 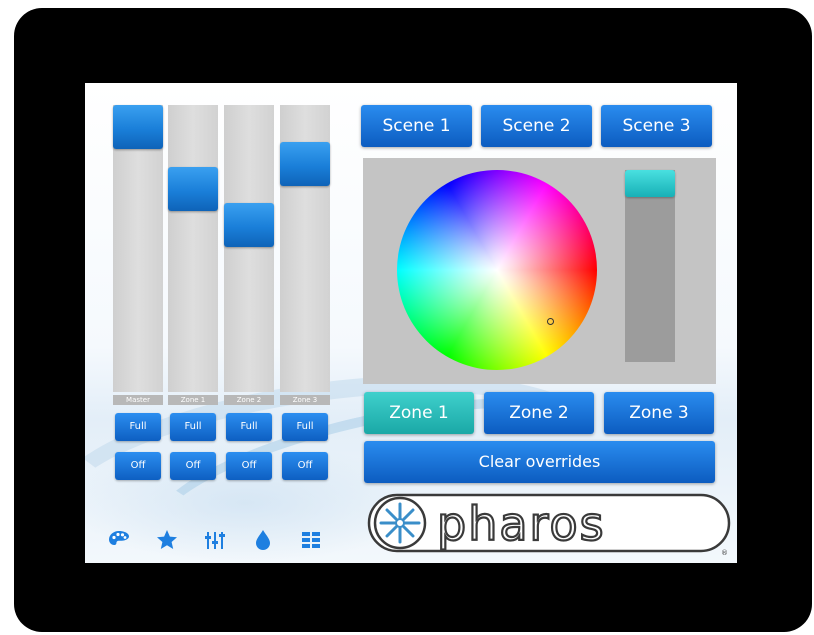 What do you see at coordinates (249, 466) in the screenshot?
I see `off-button-zone-2: Off` at bounding box center [249, 466].